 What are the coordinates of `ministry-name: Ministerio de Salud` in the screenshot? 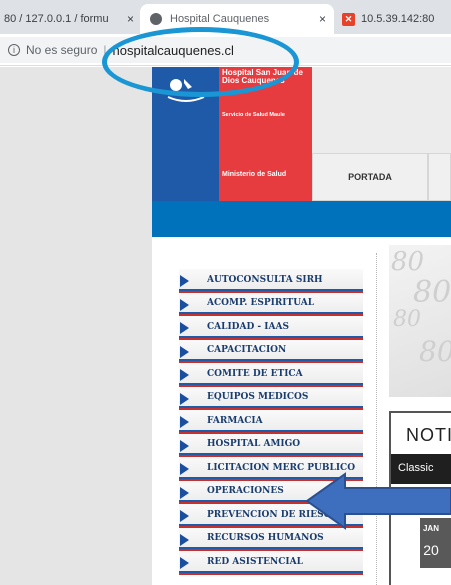 It's located at (254, 174).